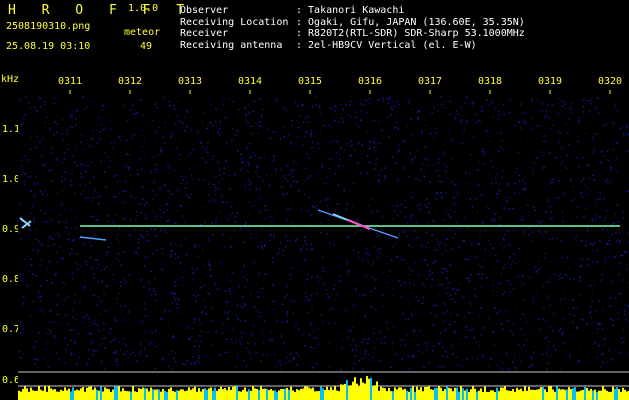 This screenshot has height=400, width=629. I want to click on meteor-count: 49, so click(146, 46).